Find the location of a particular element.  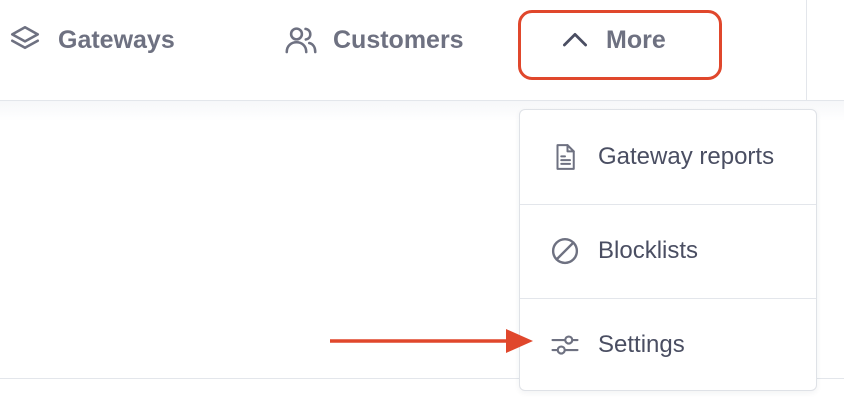

nav-divider is located at coordinates (806, 50).